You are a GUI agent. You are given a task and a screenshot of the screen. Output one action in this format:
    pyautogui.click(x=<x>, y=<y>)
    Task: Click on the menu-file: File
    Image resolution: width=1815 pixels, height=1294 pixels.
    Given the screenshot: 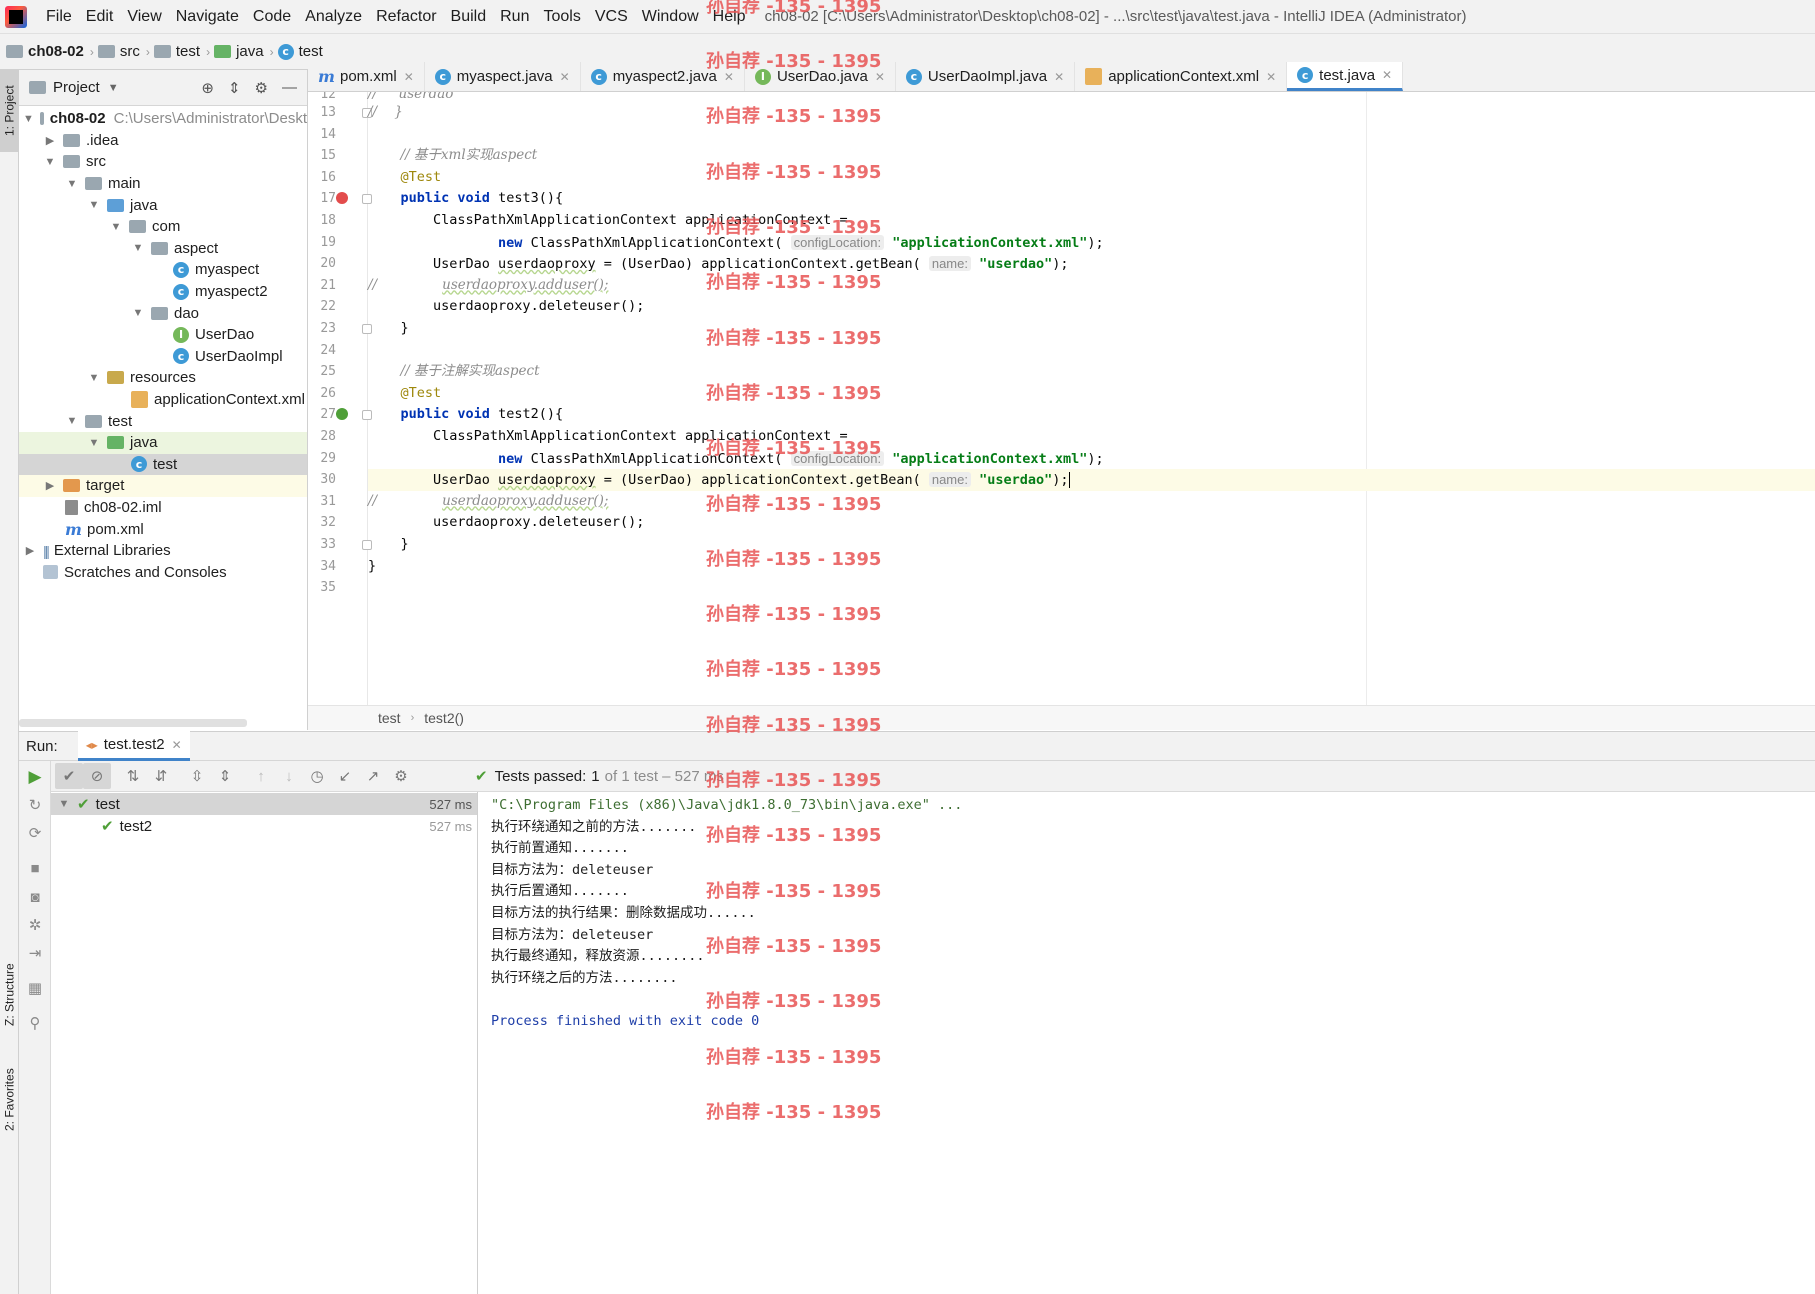 What is the action you would take?
    pyautogui.click(x=59, y=17)
    